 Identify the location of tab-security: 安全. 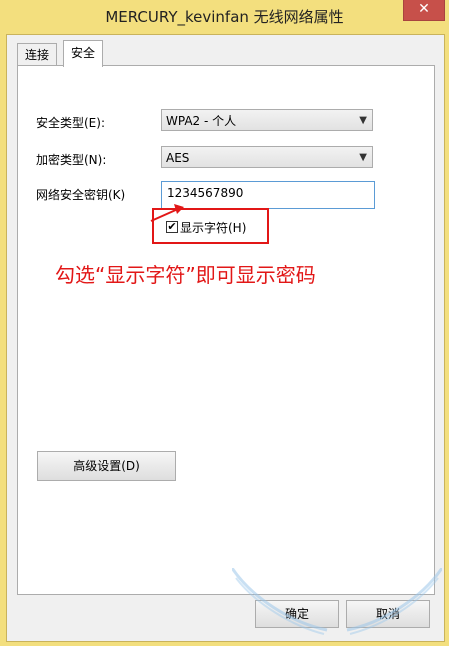
(83, 53).